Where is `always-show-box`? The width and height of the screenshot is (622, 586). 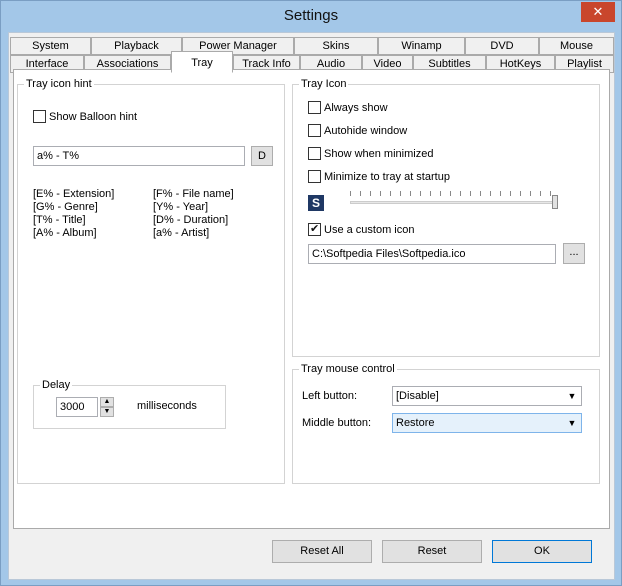
always-show-box is located at coordinates (314, 107).